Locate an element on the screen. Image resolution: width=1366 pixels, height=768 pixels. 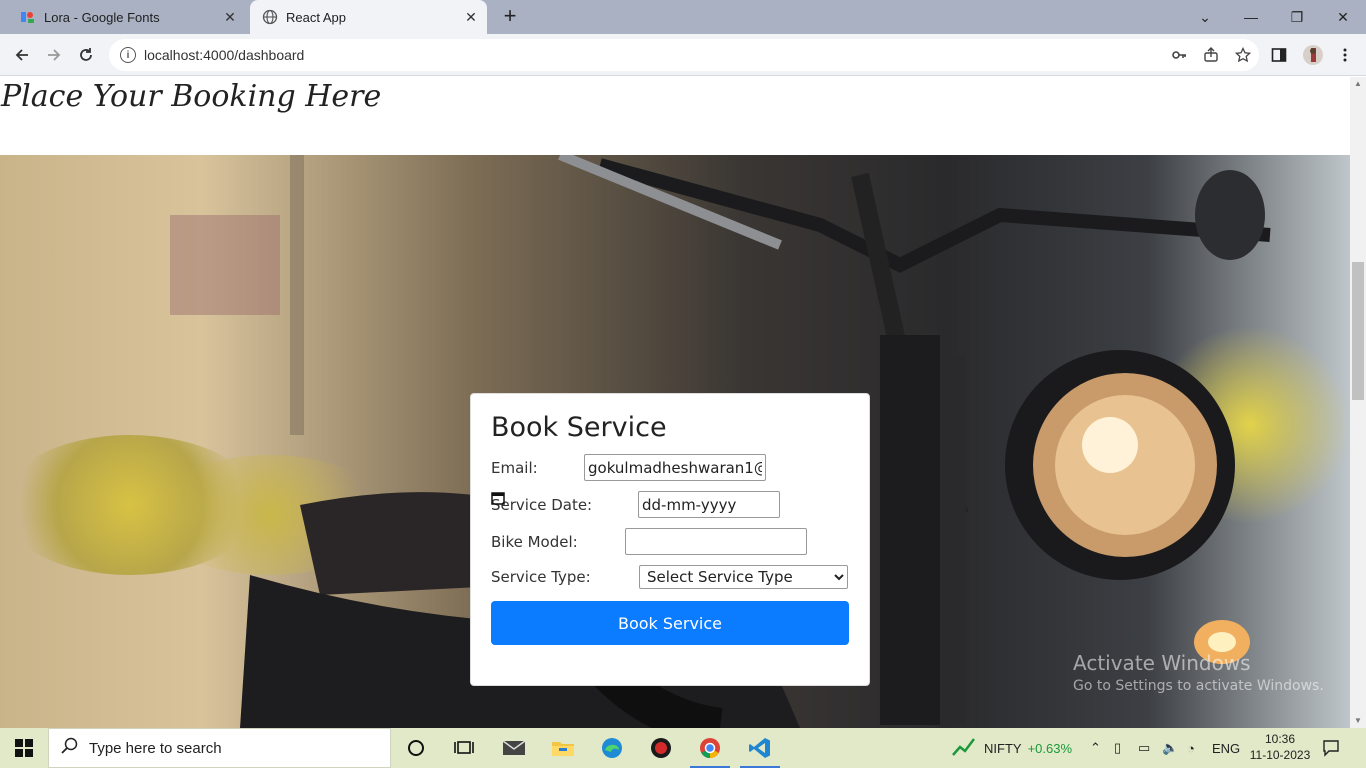
nifty-change: +0.63% is located at coordinates (1050, 748).